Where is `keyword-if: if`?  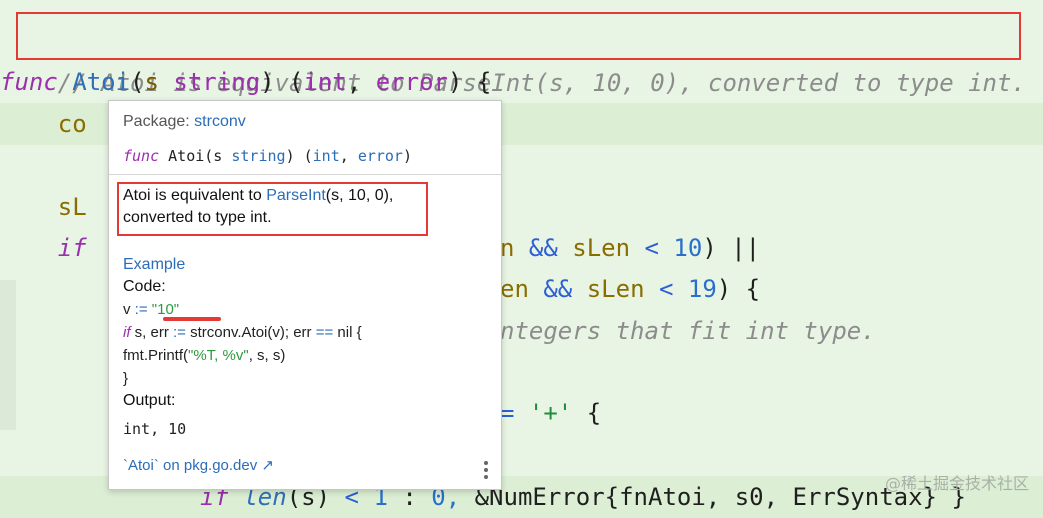 keyword-if: if is located at coordinates (72, 248).